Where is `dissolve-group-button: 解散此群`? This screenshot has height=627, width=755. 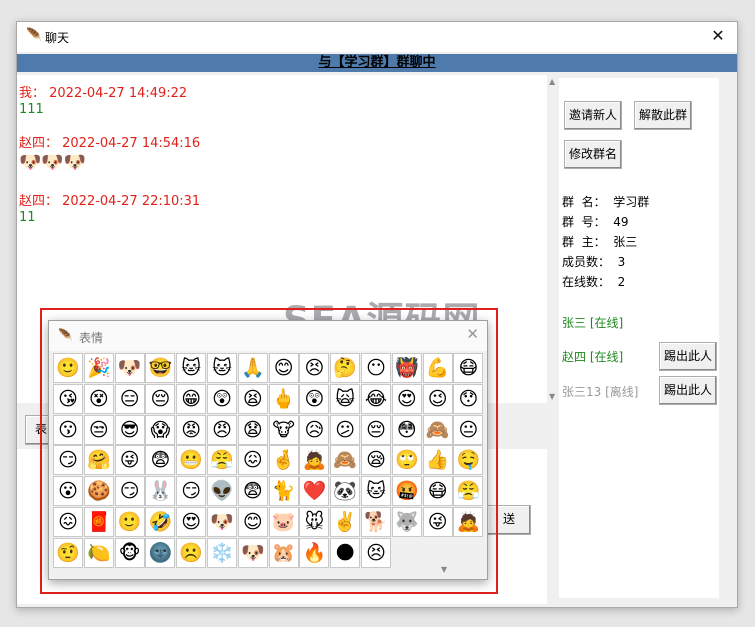
dissolve-group-button: 解散此群 is located at coordinates (663, 115).